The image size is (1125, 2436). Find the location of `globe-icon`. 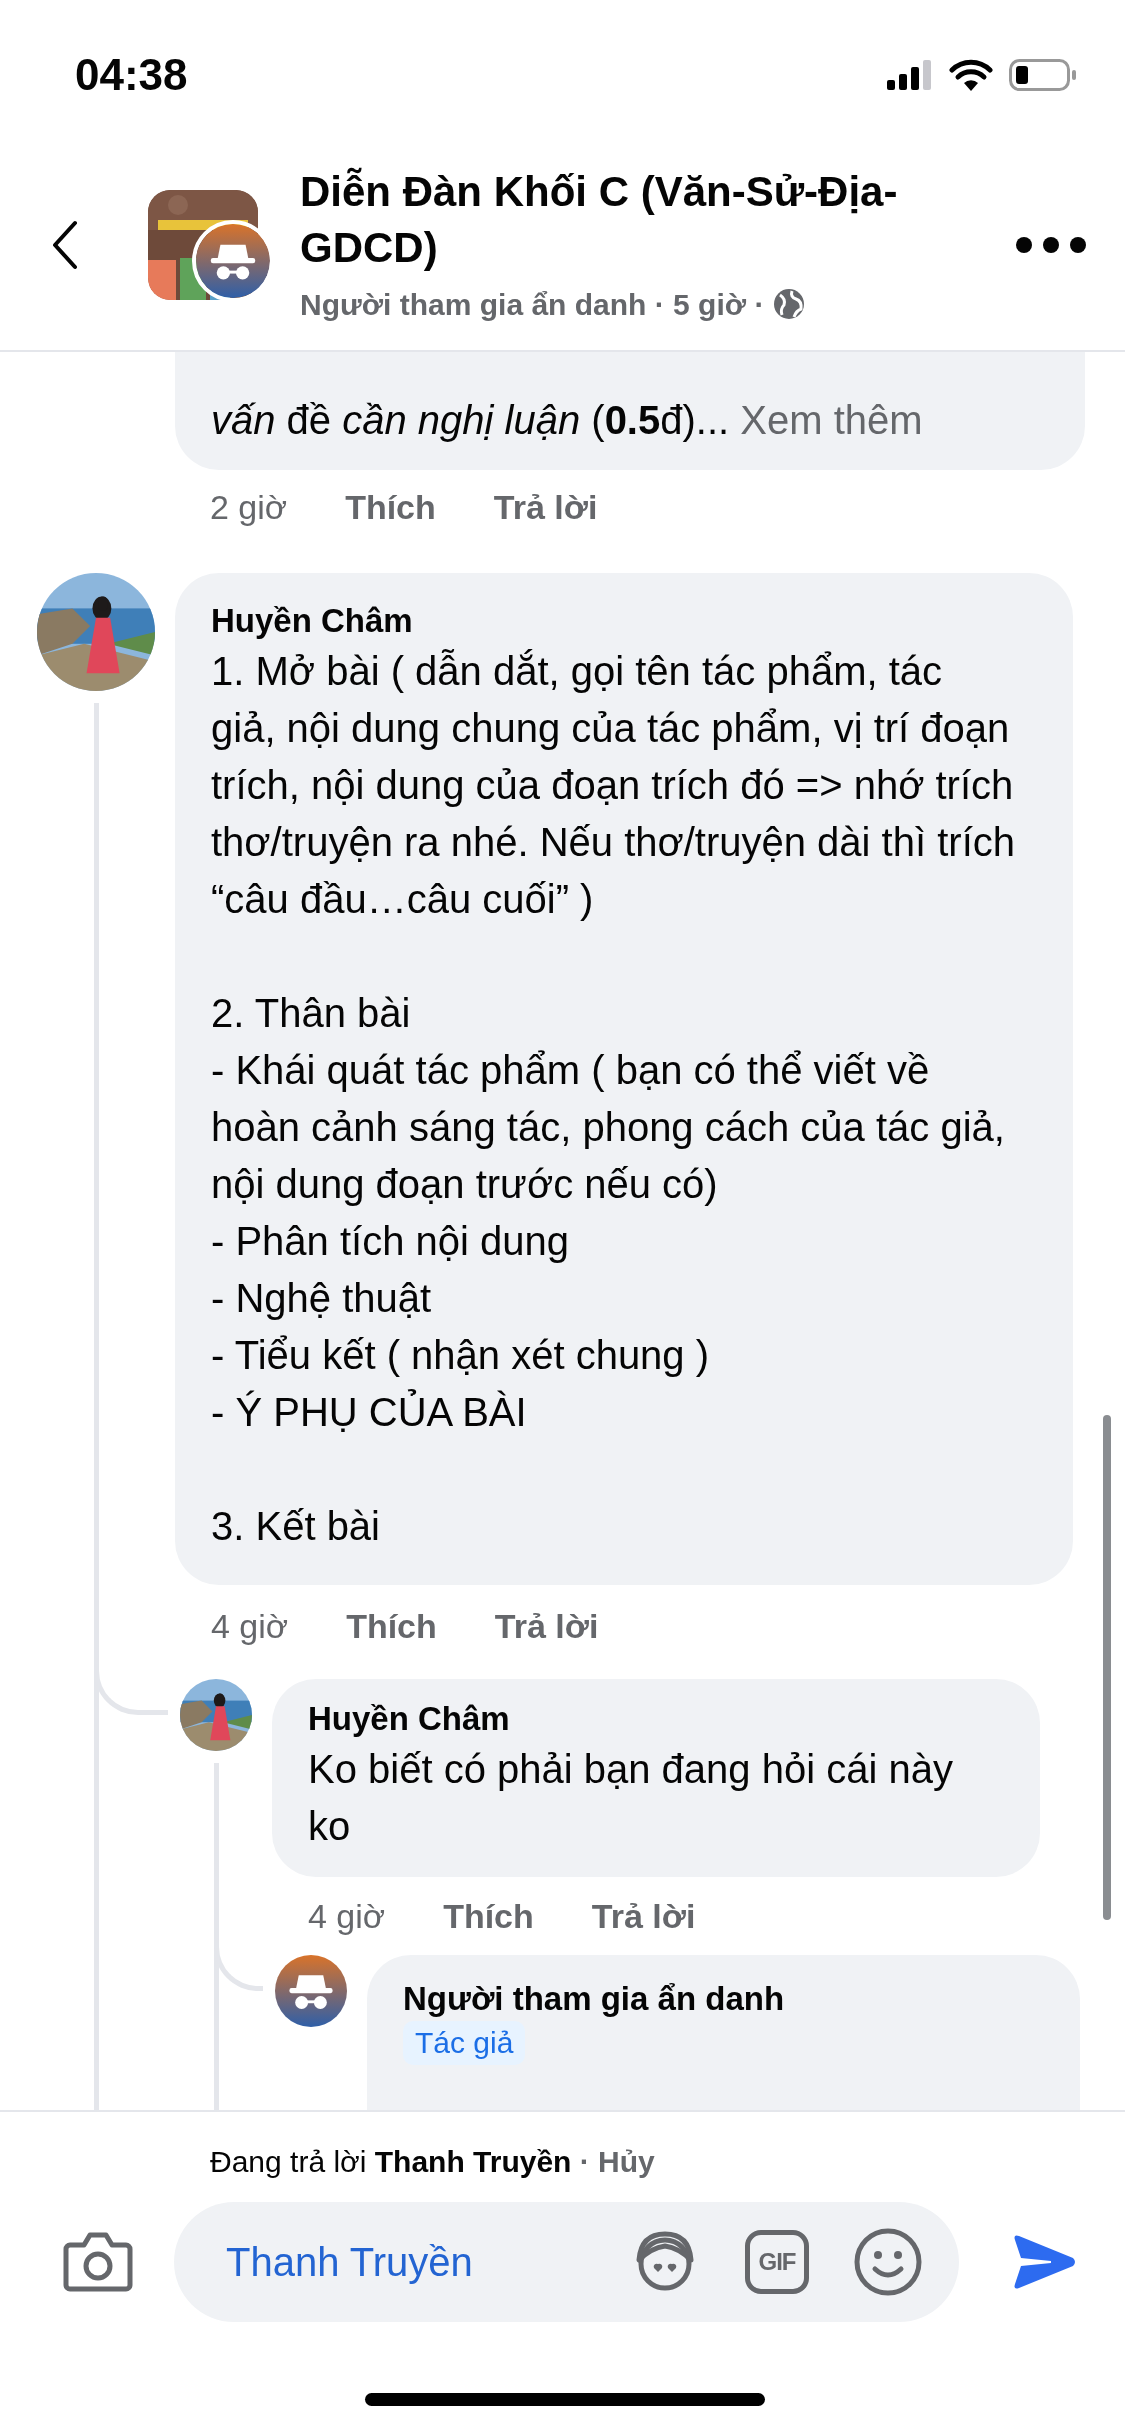

globe-icon is located at coordinates (789, 304).